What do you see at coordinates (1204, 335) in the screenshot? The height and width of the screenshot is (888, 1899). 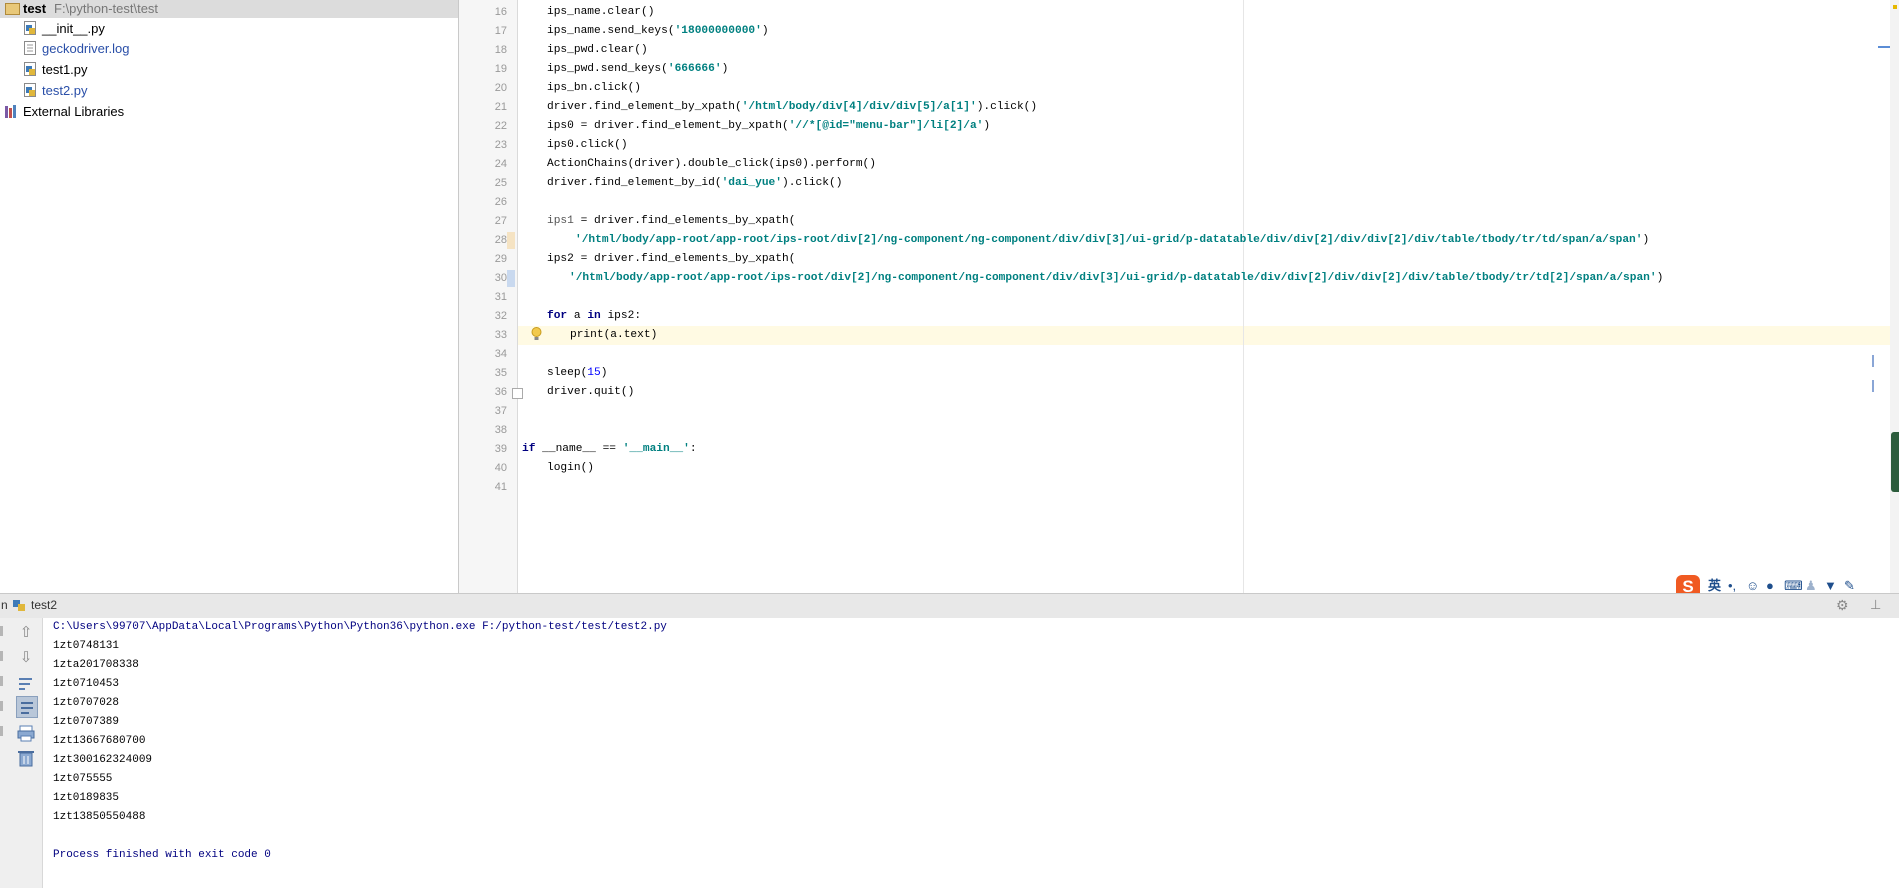 I see `current-line-highlight` at bounding box center [1204, 335].